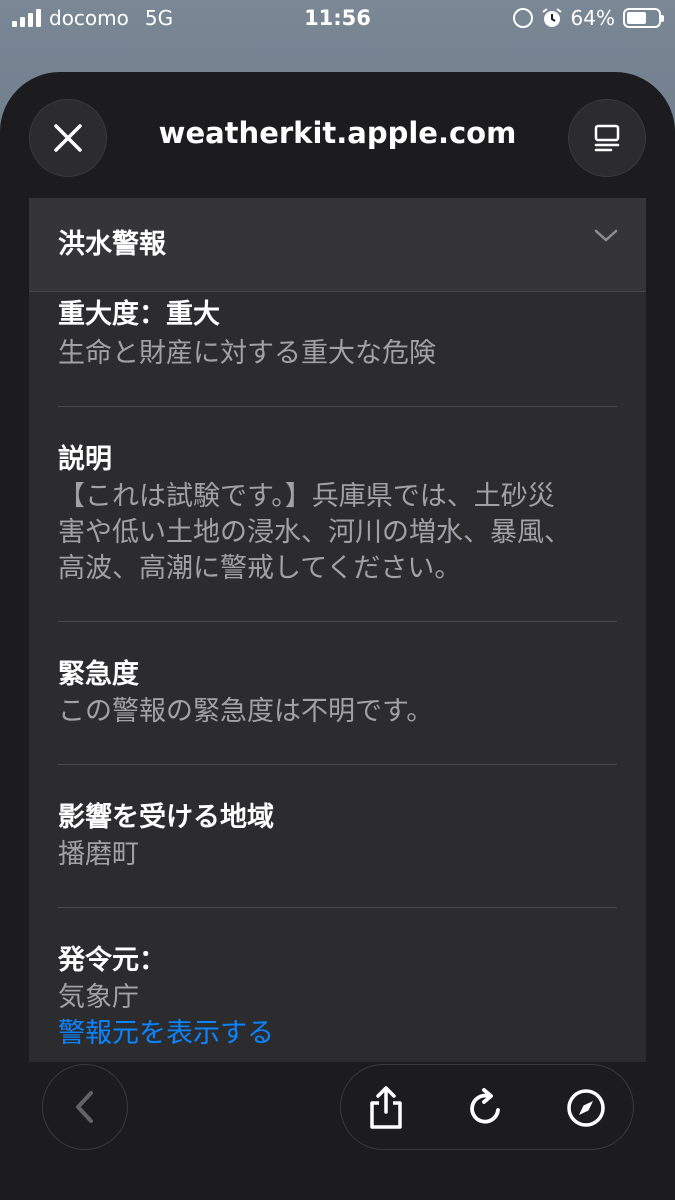 The width and height of the screenshot is (675, 1200). Describe the element at coordinates (98, 674) in the screenshot. I see `urgency-label: 緊急度` at that location.